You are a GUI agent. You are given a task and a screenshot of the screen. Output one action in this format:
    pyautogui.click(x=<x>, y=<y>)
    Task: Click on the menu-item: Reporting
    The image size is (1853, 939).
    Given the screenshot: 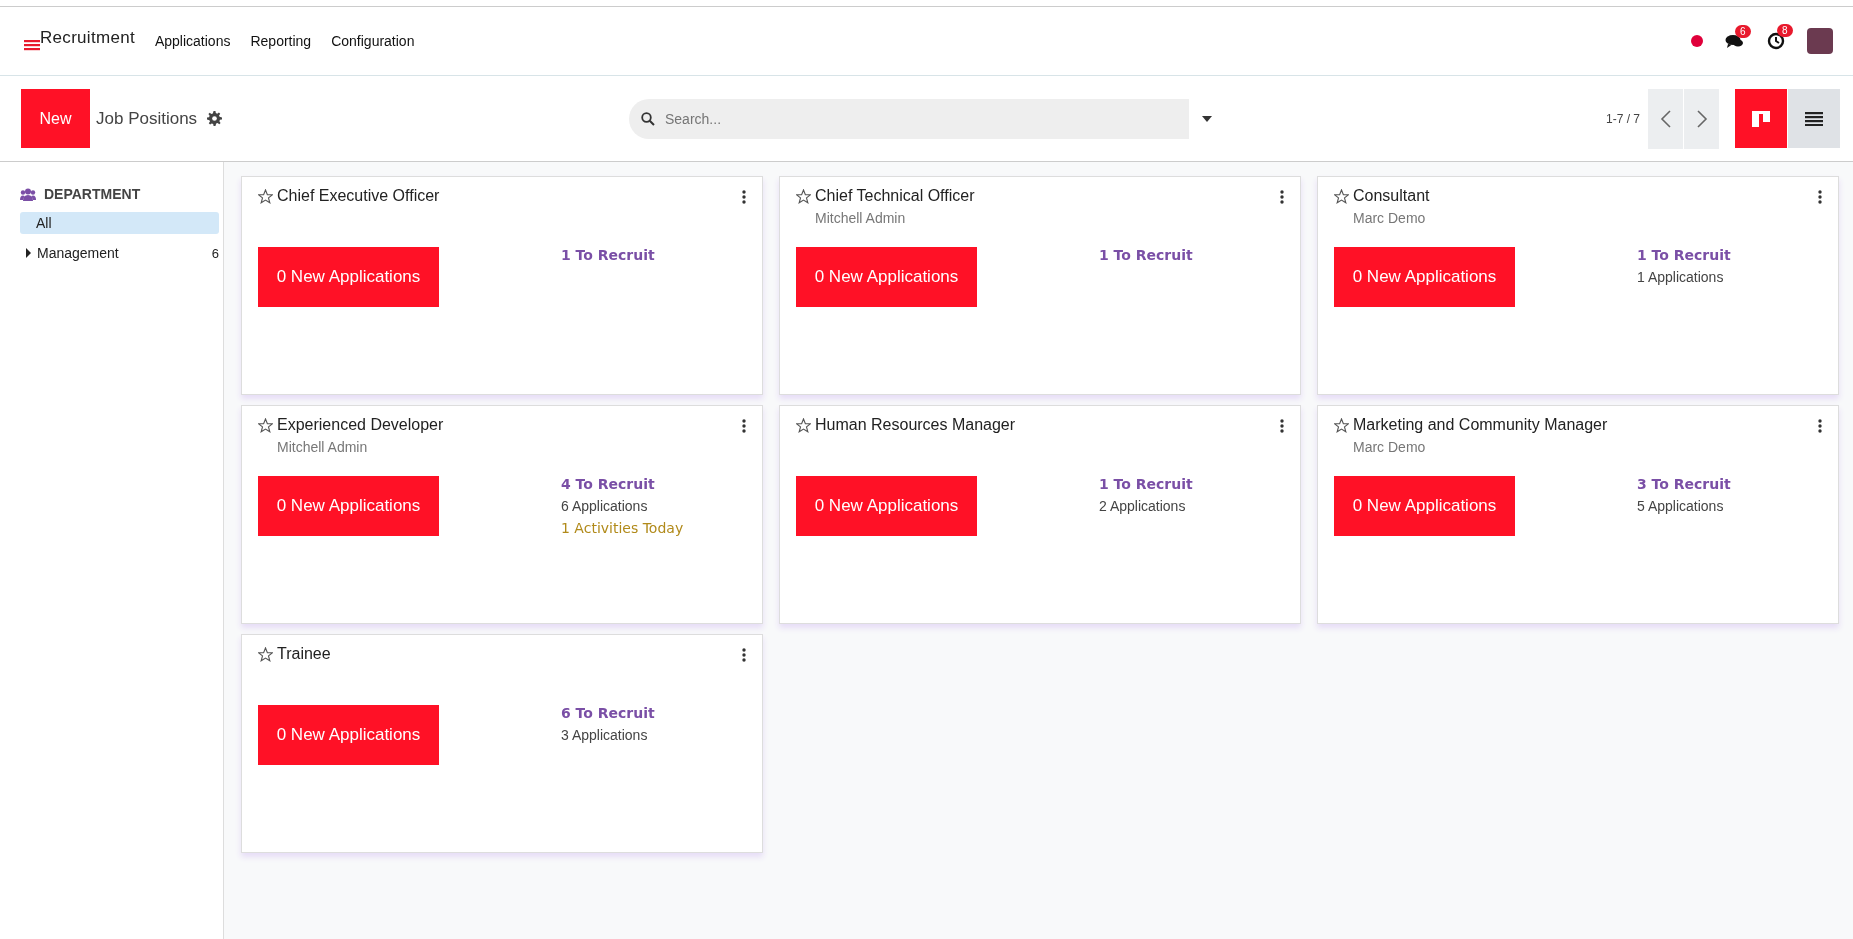 What is the action you would take?
    pyautogui.click(x=281, y=41)
    